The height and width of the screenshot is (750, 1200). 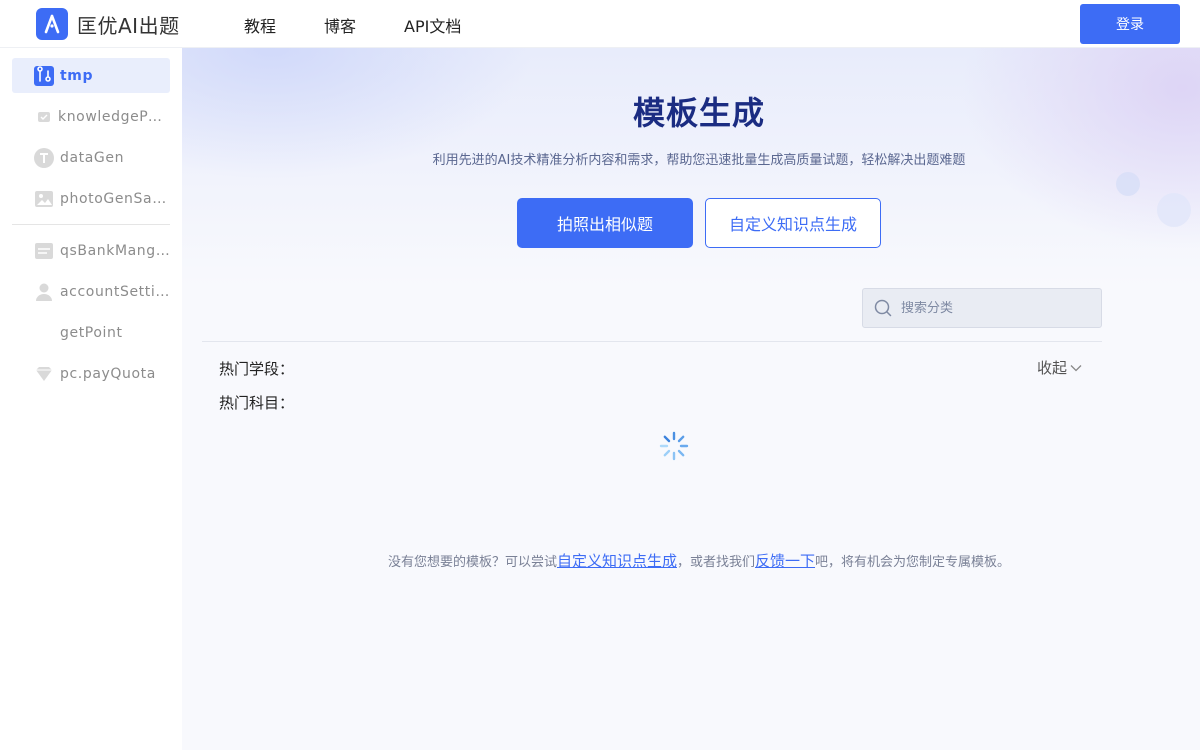 What do you see at coordinates (44, 251) in the screenshot?
I see `question-bank-icon` at bounding box center [44, 251].